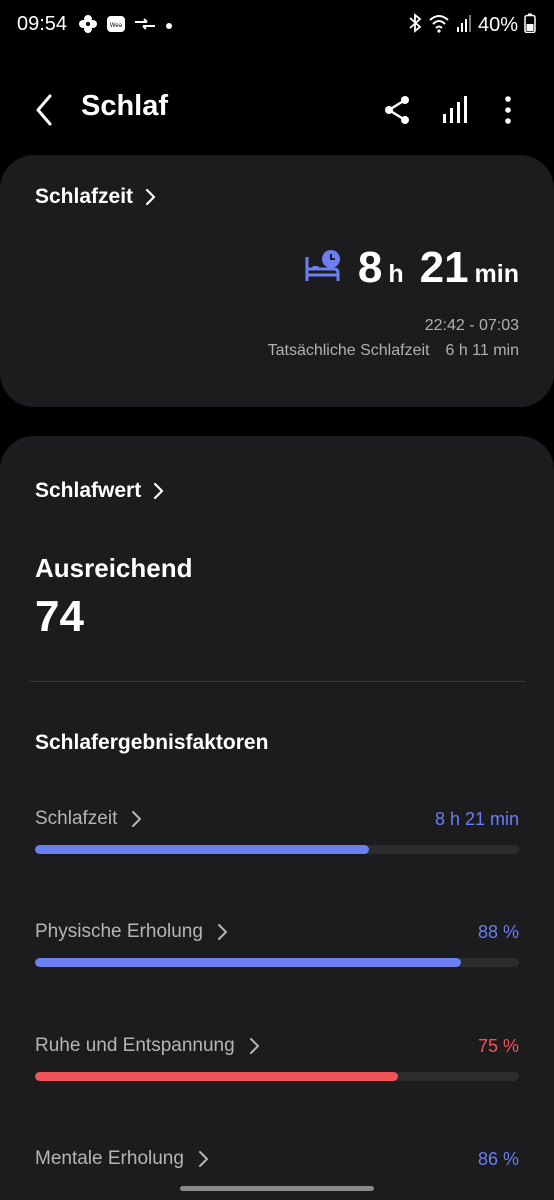 The height and width of the screenshot is (1200, 554). What do you see at coordinates (42, 24) in the screenshot?
I see `status-time: 09:54` at bounding box center [42, 24].